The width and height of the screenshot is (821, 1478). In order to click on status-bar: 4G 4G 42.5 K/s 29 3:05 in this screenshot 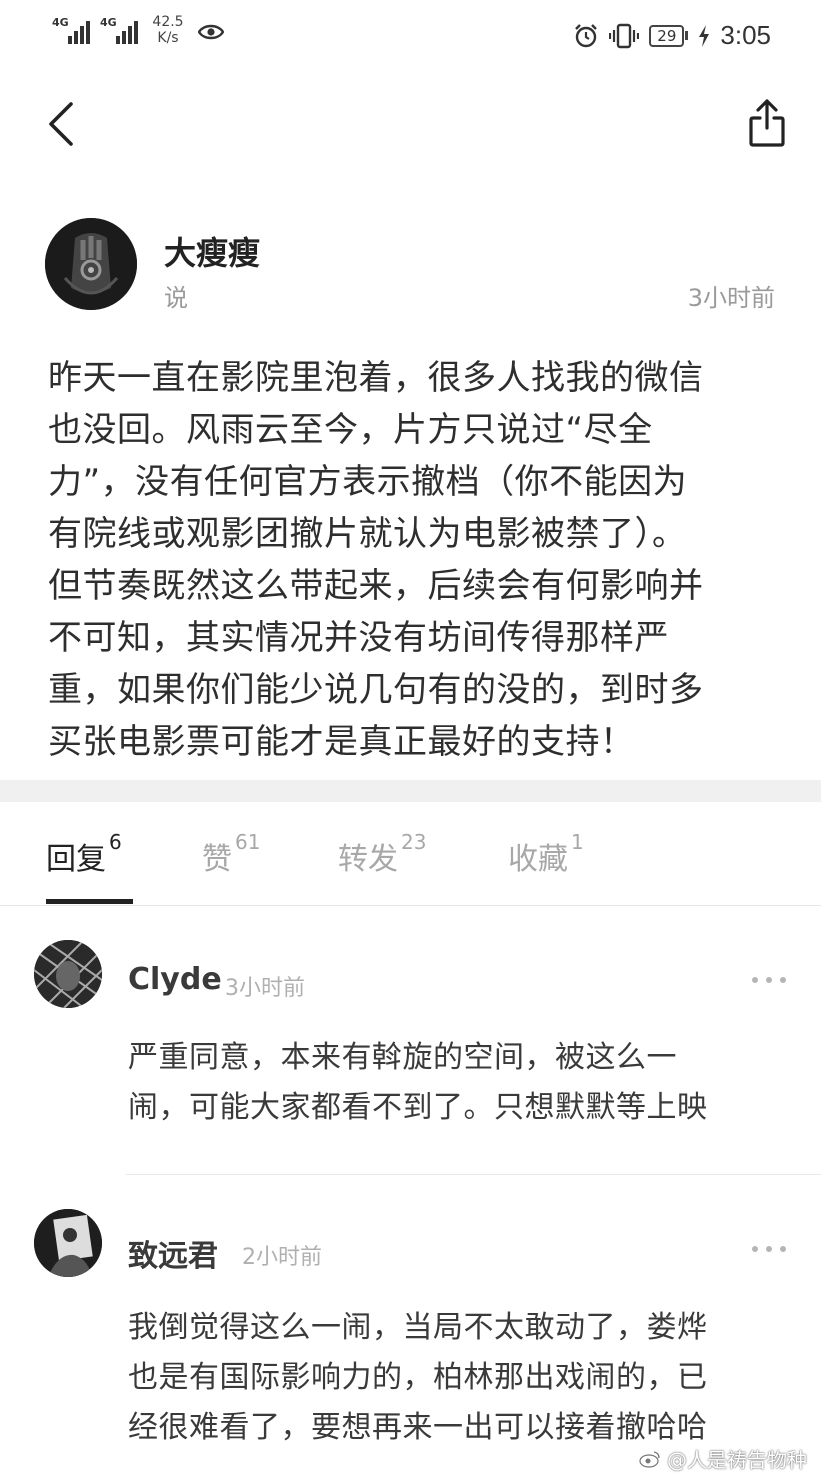, I will do `click(410, 35)`.